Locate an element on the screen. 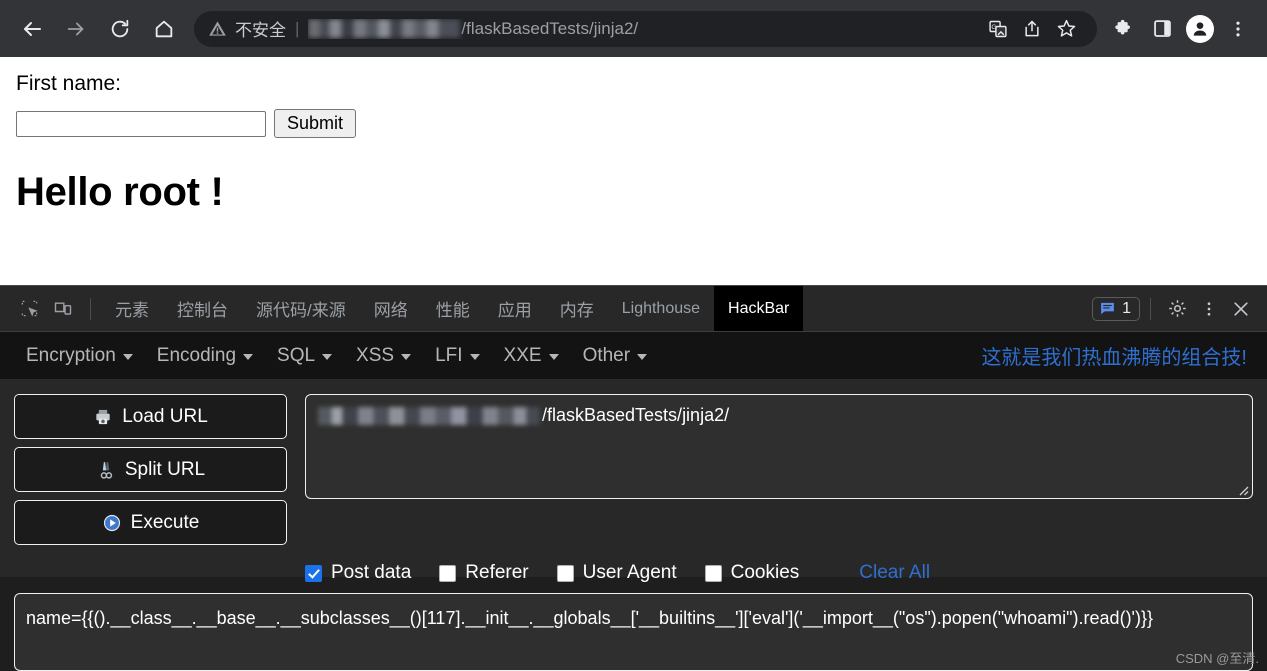 The width and height of the screenshot is (1267, 671). checkbox-user-agent: User Agent is located at coordinates (616, 573).